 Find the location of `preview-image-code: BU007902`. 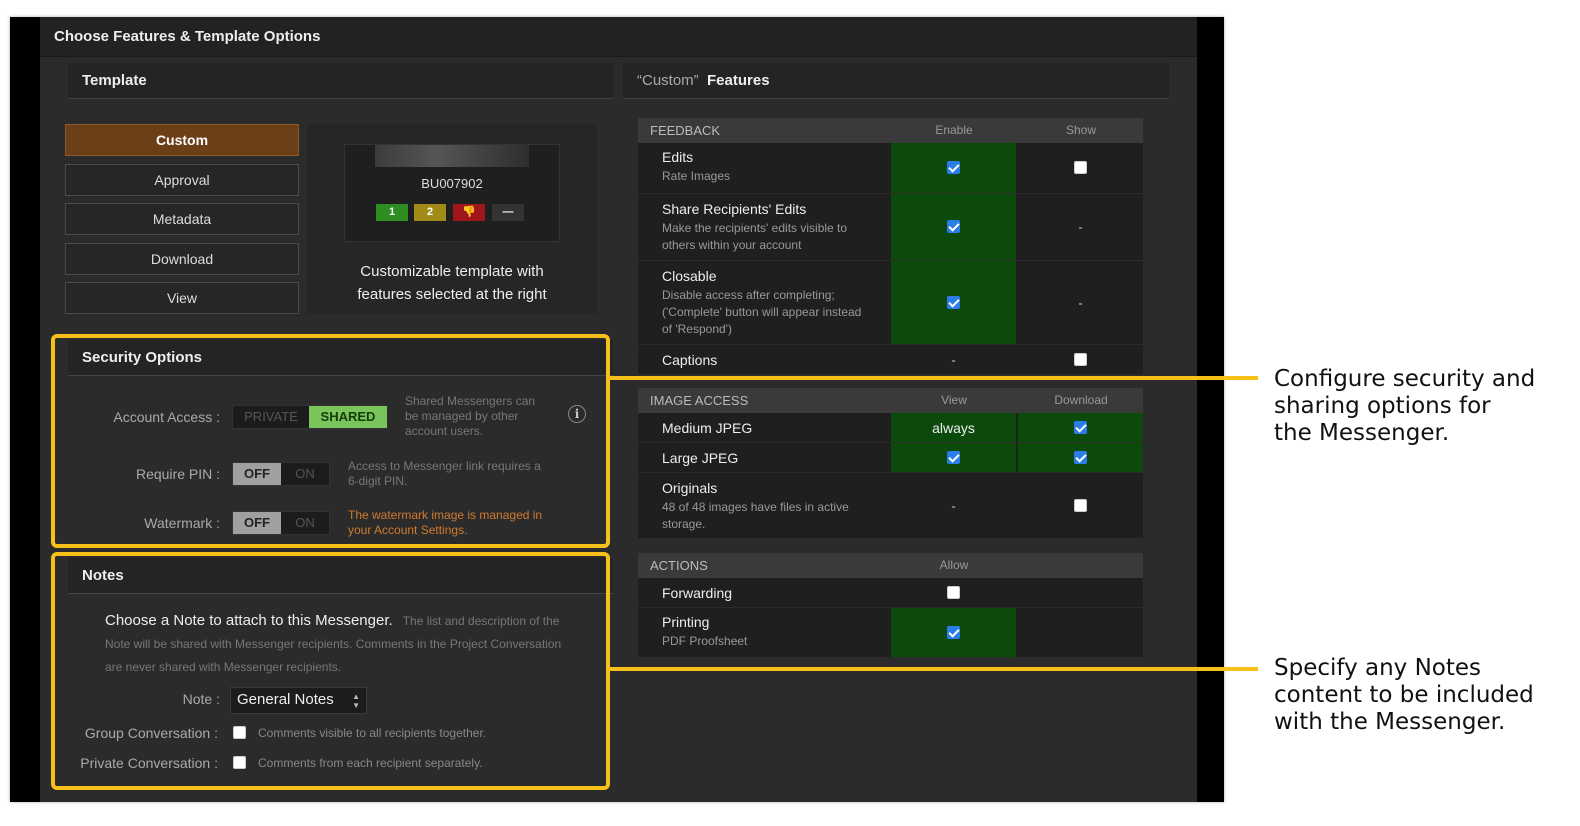

preview-image-code: BU007902 is located at coordinates (452, 183).